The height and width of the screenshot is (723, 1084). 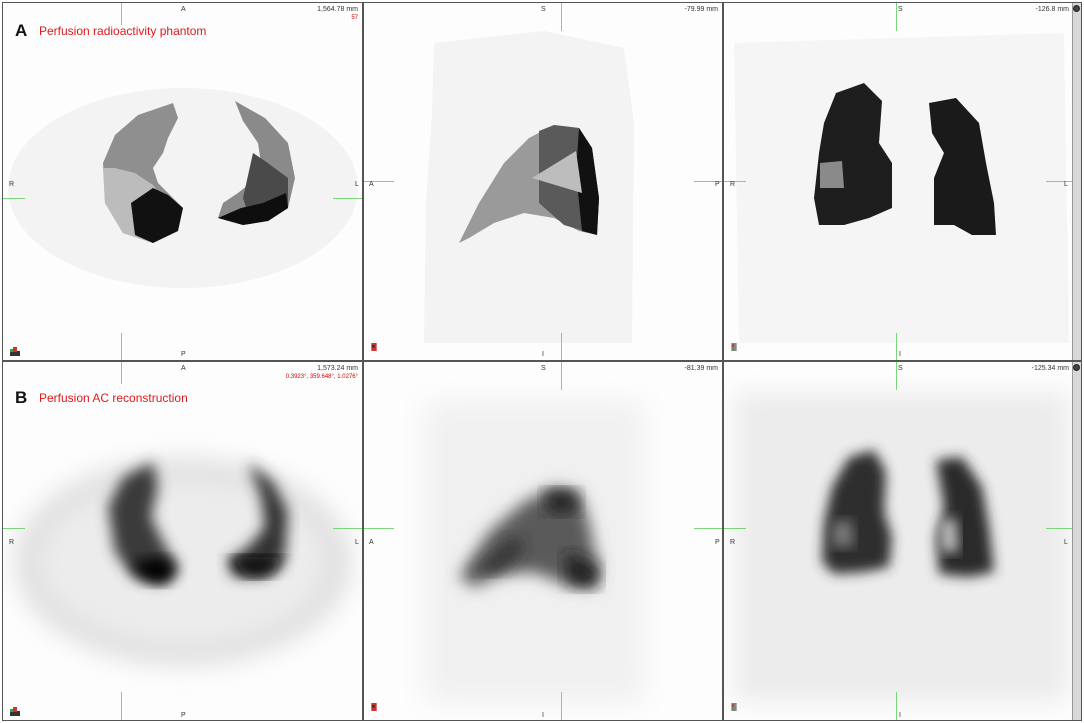 I want to click on slice-position-readout: 1,573.24 mm, so click(x=337, y=368).